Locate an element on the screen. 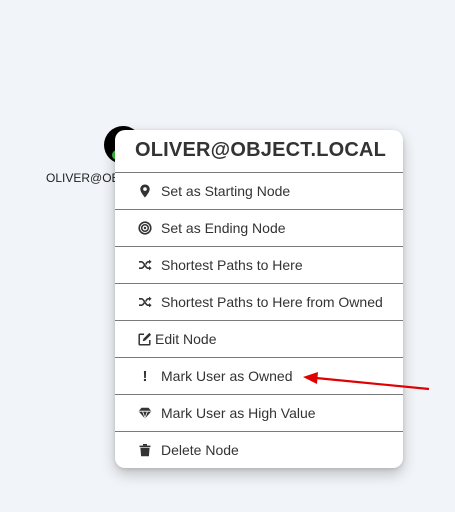 This screenshot has height=512, width=455. delete-node-item: Delete Node is located at coordinates (259, 450).